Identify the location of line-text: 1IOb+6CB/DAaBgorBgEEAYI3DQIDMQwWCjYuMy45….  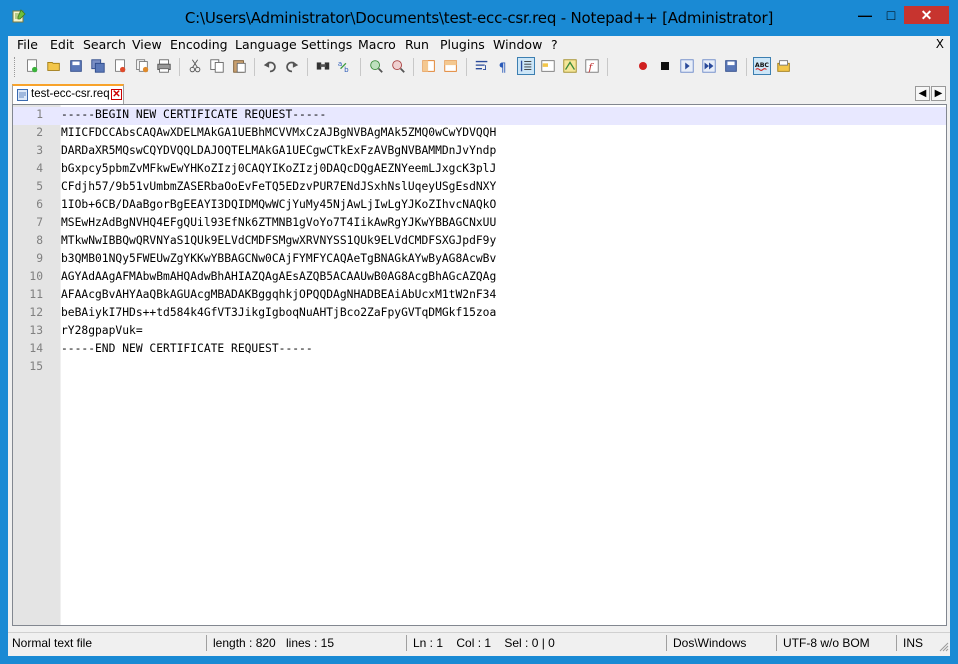
(279, 204).